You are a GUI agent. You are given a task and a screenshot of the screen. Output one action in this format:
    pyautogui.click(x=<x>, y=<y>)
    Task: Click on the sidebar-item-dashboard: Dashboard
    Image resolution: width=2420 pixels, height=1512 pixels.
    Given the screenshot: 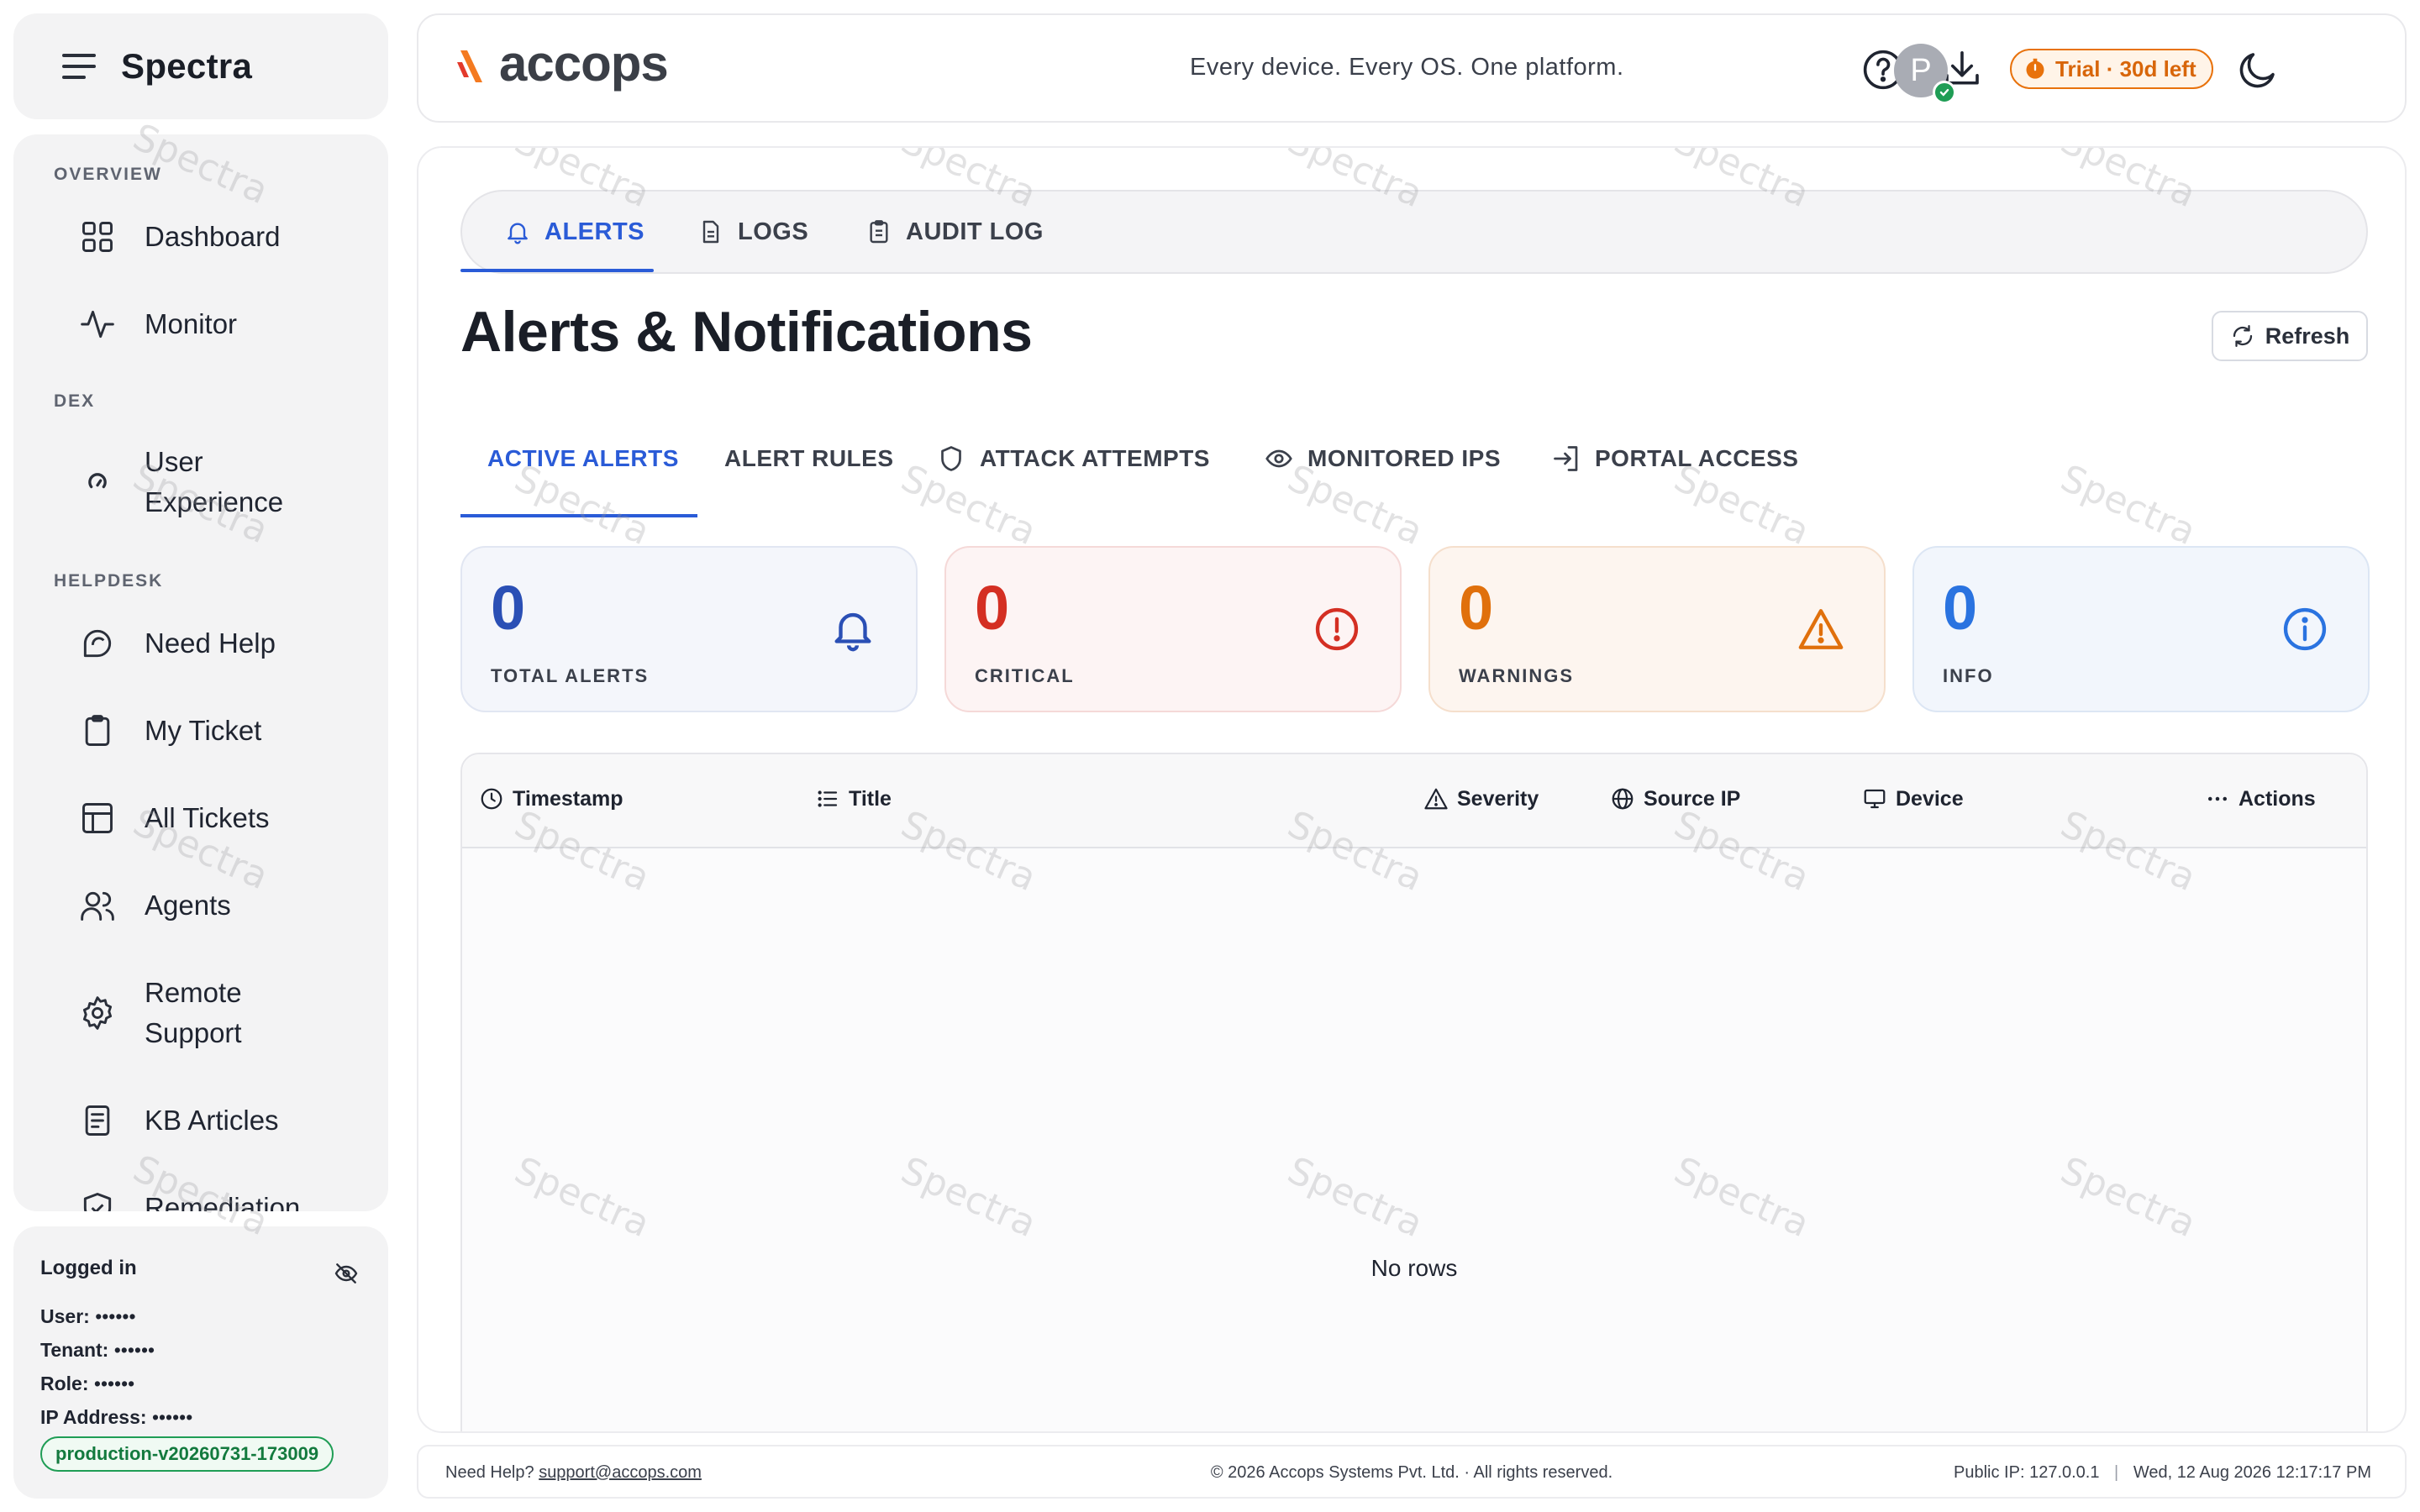 What is the action you would take?
    pyautogui.click(x=222, y=237)
    